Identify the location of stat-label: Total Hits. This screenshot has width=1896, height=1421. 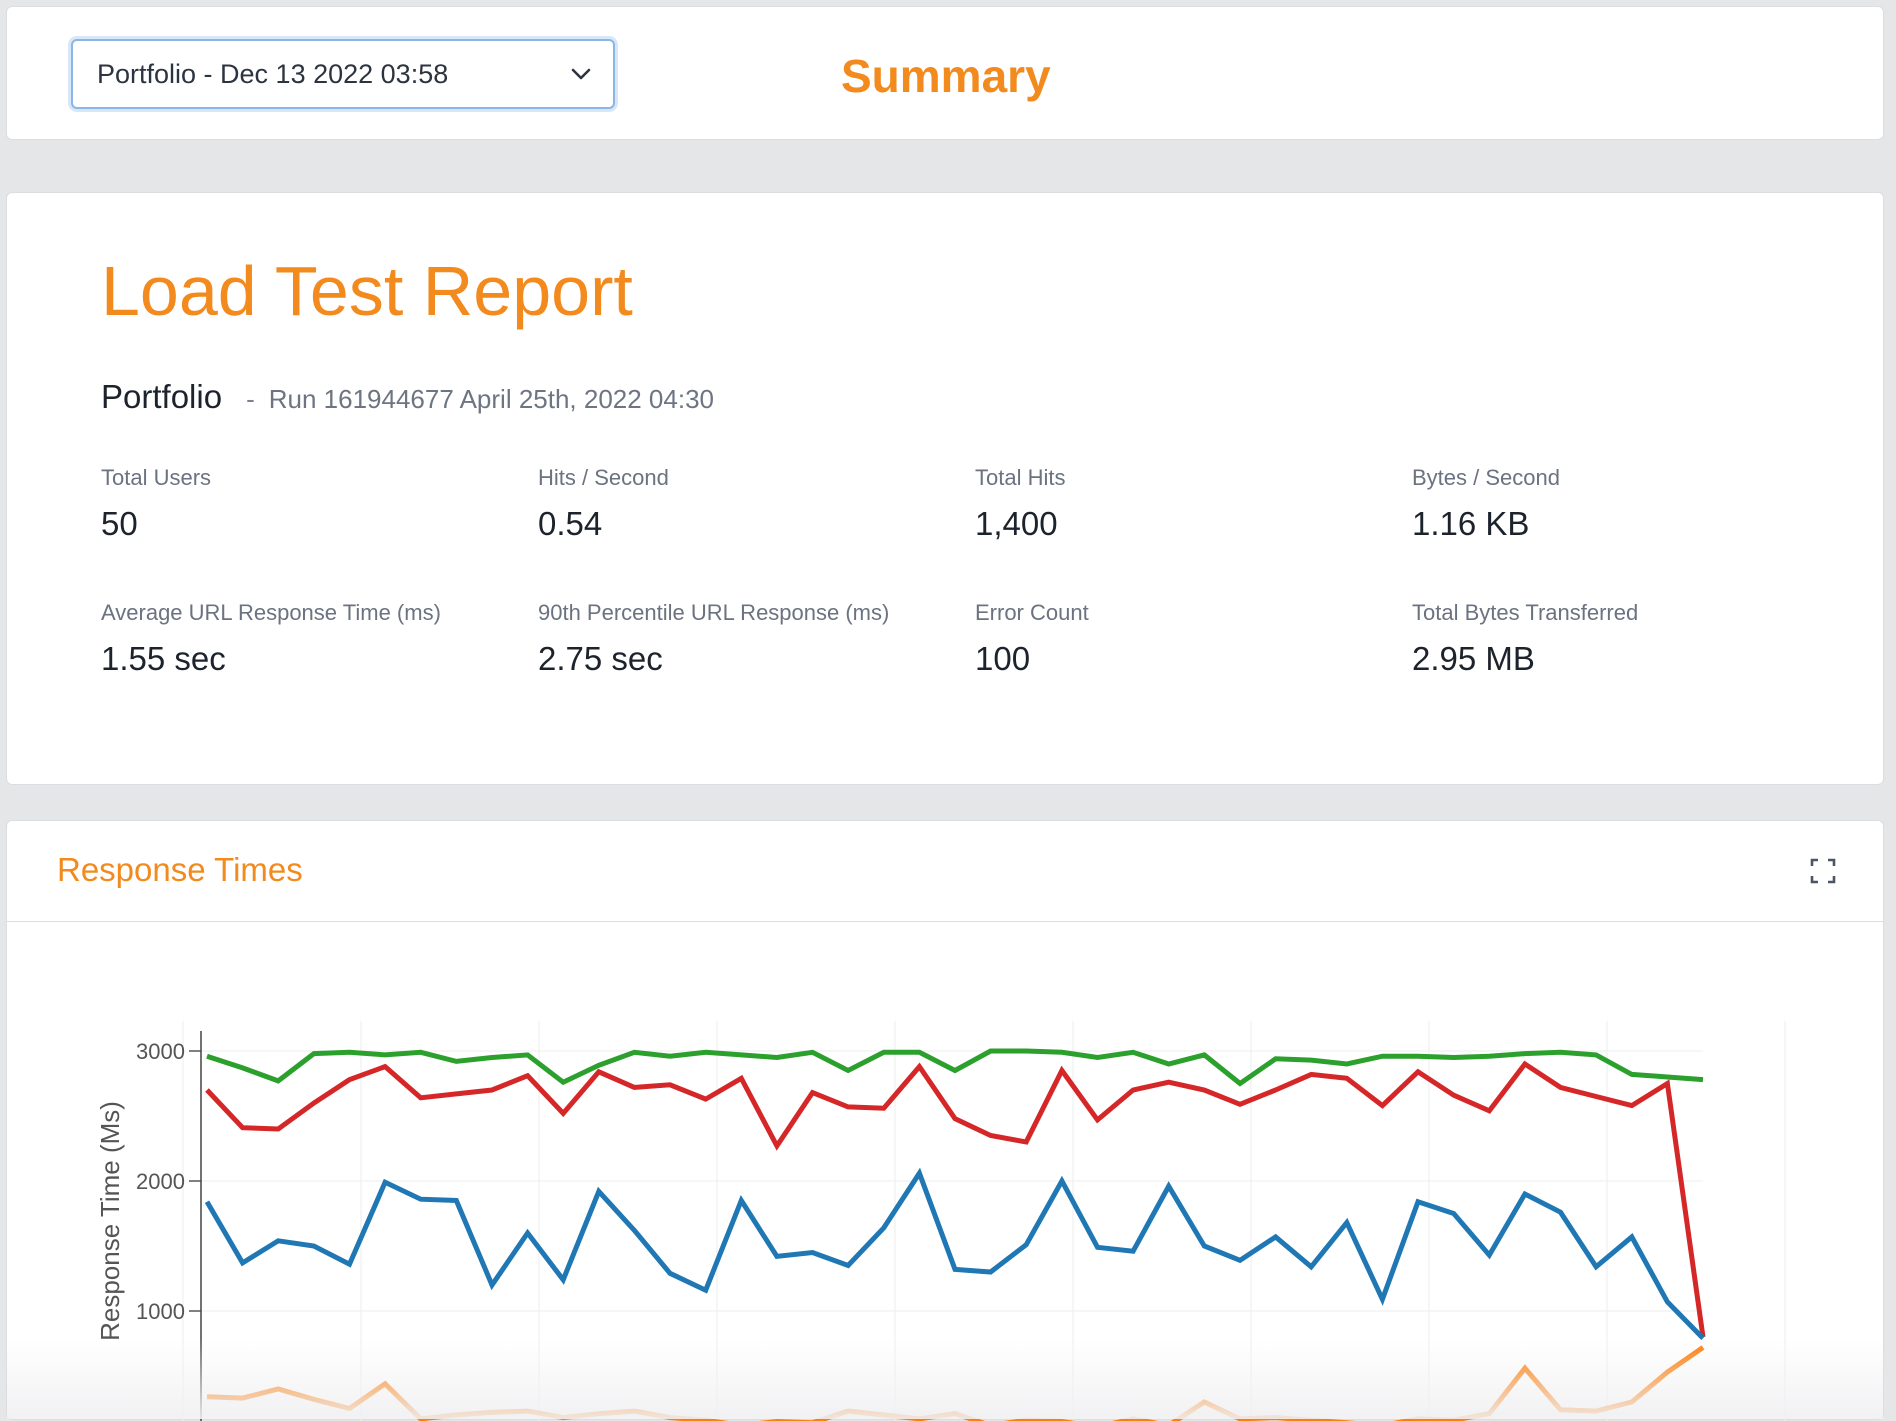
(1020, 477).